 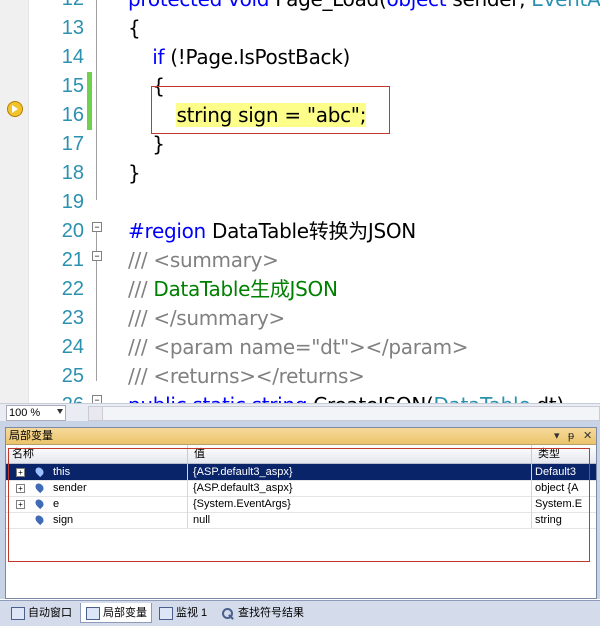 I want to click on close-icon: ✕, so click(x=587, y=436).